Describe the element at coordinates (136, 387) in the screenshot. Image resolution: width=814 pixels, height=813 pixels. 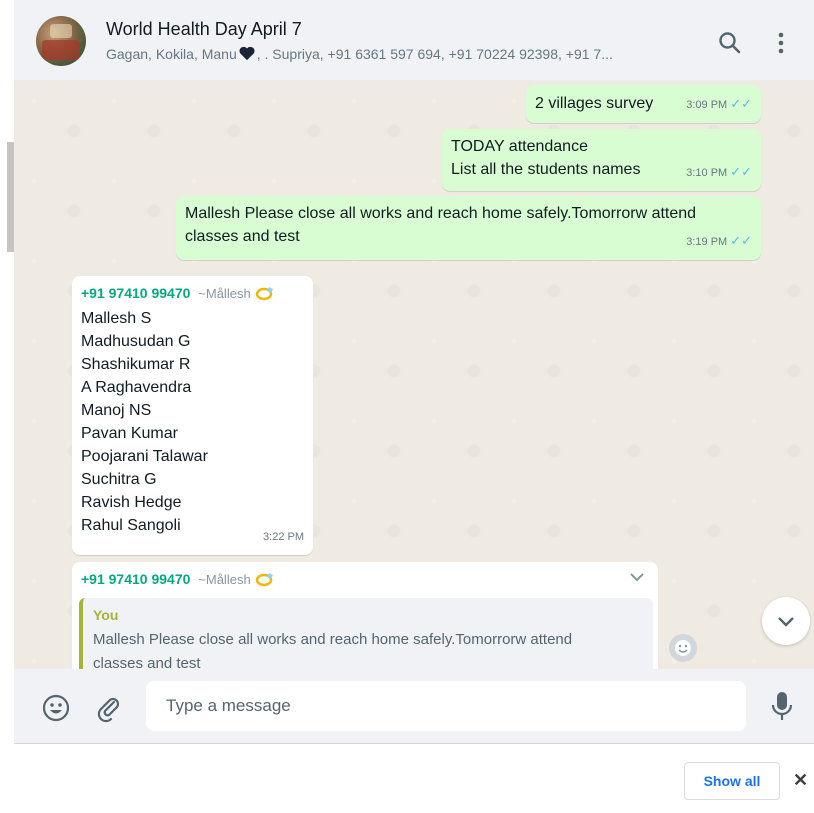
I see `list-item: A Raghavendra` at that location.